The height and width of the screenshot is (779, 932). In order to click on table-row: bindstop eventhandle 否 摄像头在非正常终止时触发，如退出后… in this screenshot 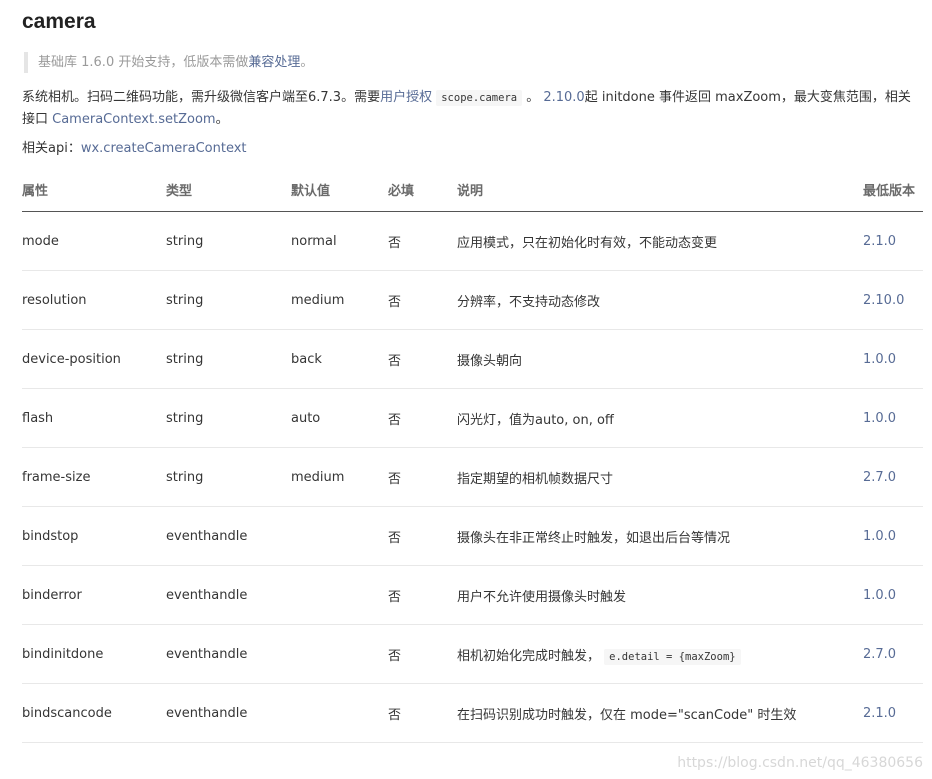, I will do `click(472, 536)`.